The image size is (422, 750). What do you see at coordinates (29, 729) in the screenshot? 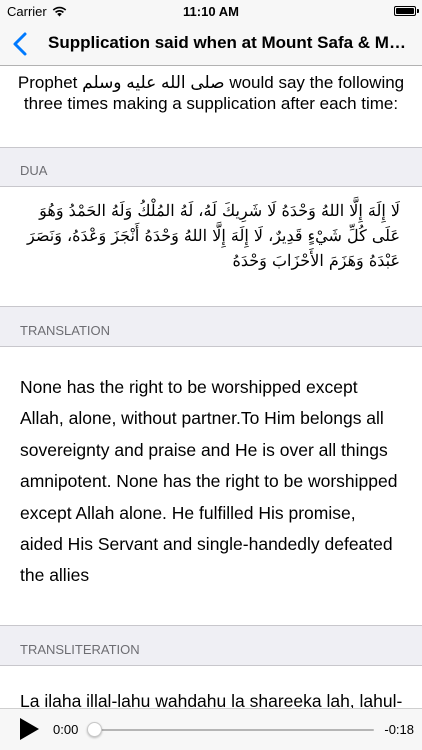
I see `play-icon` at bounding box center [29, 729].